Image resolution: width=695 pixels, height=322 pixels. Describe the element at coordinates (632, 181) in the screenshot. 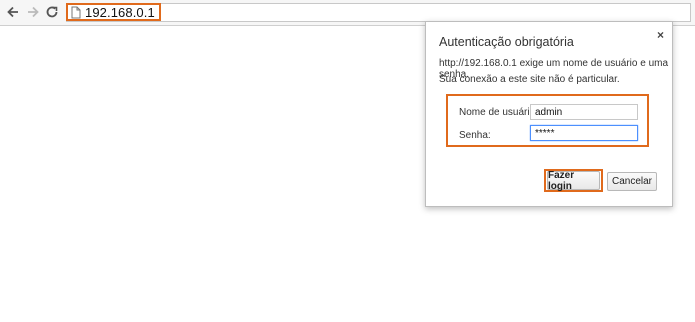

I see `cancel-button: Cancelar` at that location.